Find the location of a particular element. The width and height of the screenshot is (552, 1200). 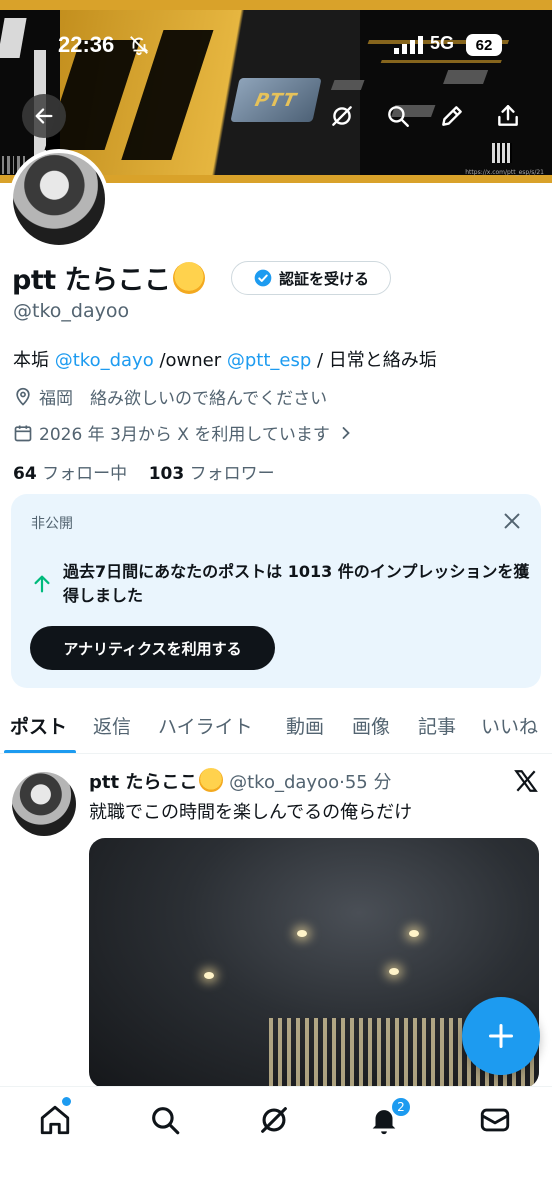

post-author-handle: @tko_dayoo is located at coordinates (284, 782).